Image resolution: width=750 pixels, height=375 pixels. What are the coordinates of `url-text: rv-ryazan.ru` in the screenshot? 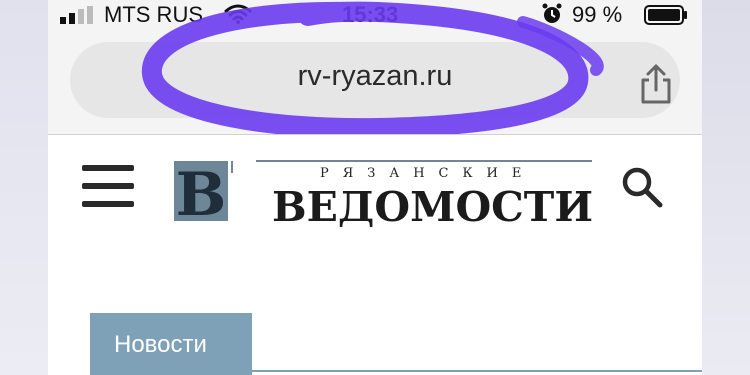 It's located at (375, 76).